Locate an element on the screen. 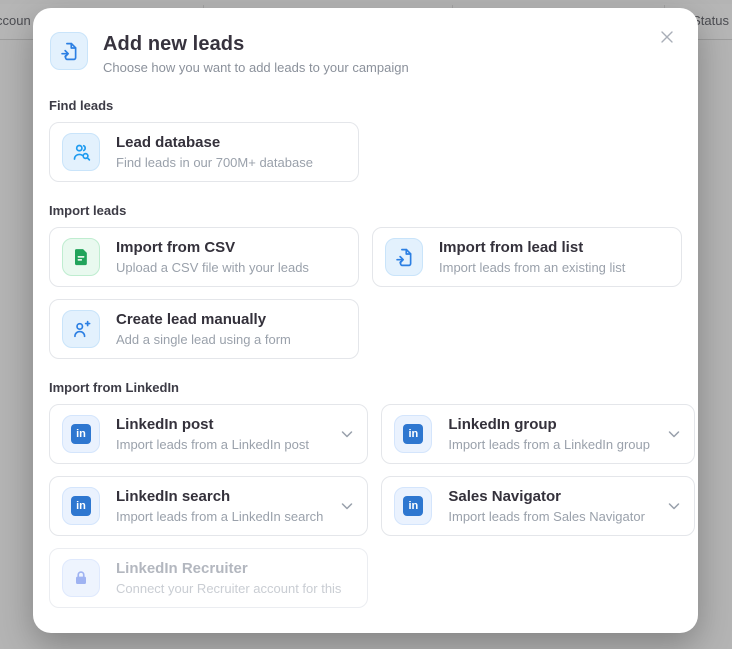  card-subtitle: Import leads from a LinkedIn post is located at coordinates (212, 444).